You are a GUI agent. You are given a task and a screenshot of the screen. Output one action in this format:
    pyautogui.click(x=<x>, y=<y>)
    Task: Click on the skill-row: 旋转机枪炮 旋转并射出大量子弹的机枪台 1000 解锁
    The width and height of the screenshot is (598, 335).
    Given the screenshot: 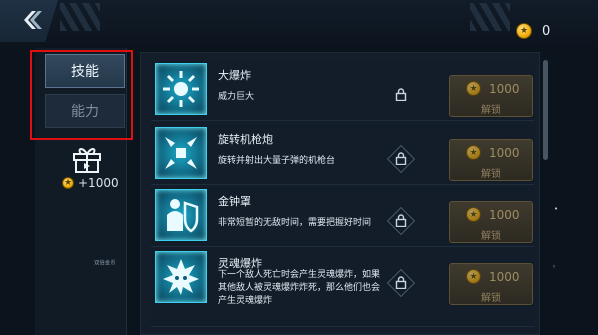 What is the action you would take?
    pyautogui.click(x=342, y=155)
    